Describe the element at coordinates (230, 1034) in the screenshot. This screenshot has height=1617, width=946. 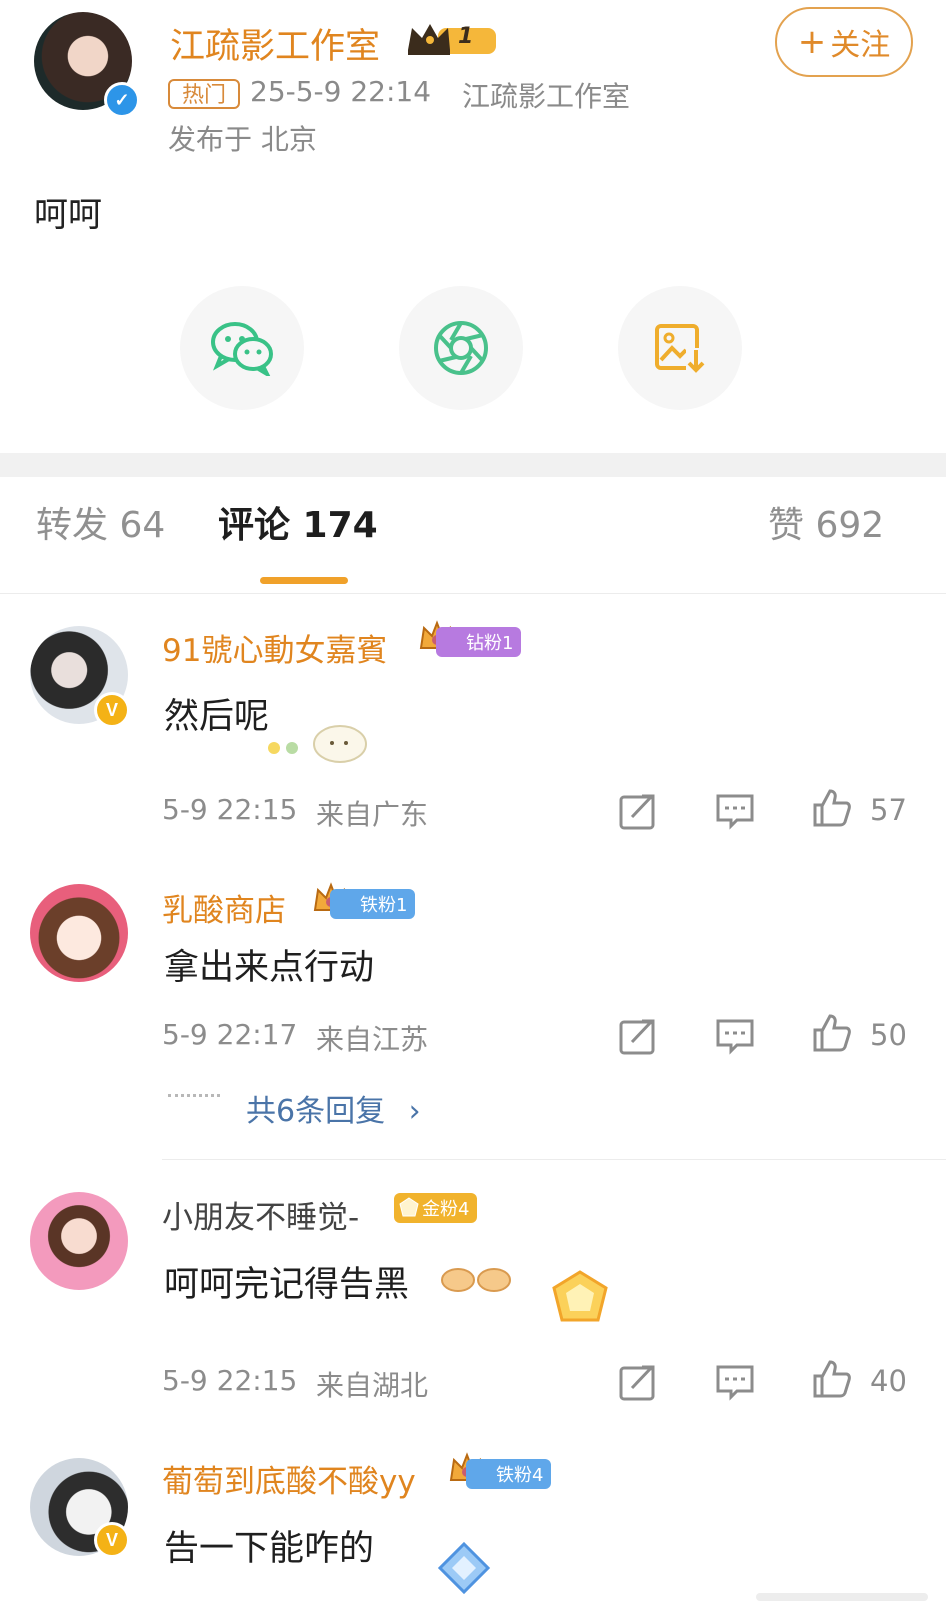
I see `comment-time: 5-9 22:17` at that location.